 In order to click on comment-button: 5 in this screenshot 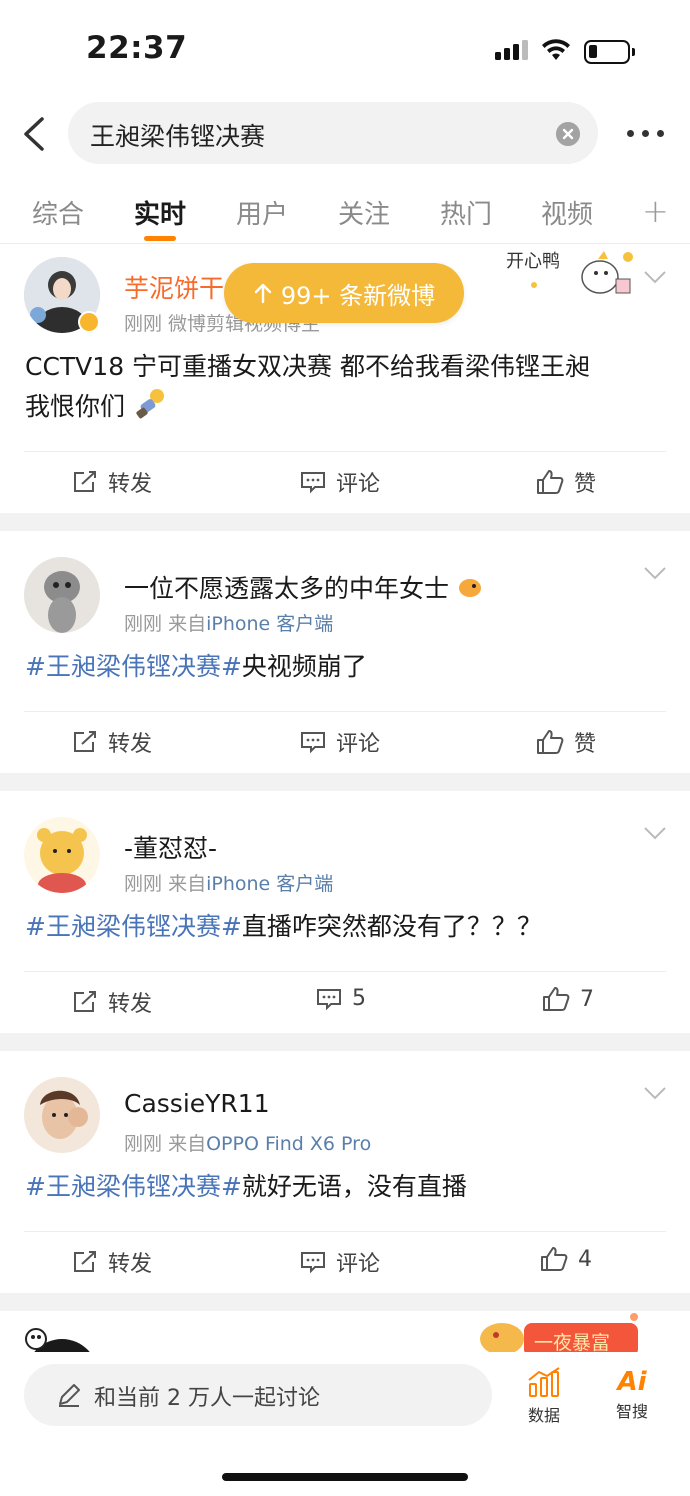, I will do `click(341, 998)`.